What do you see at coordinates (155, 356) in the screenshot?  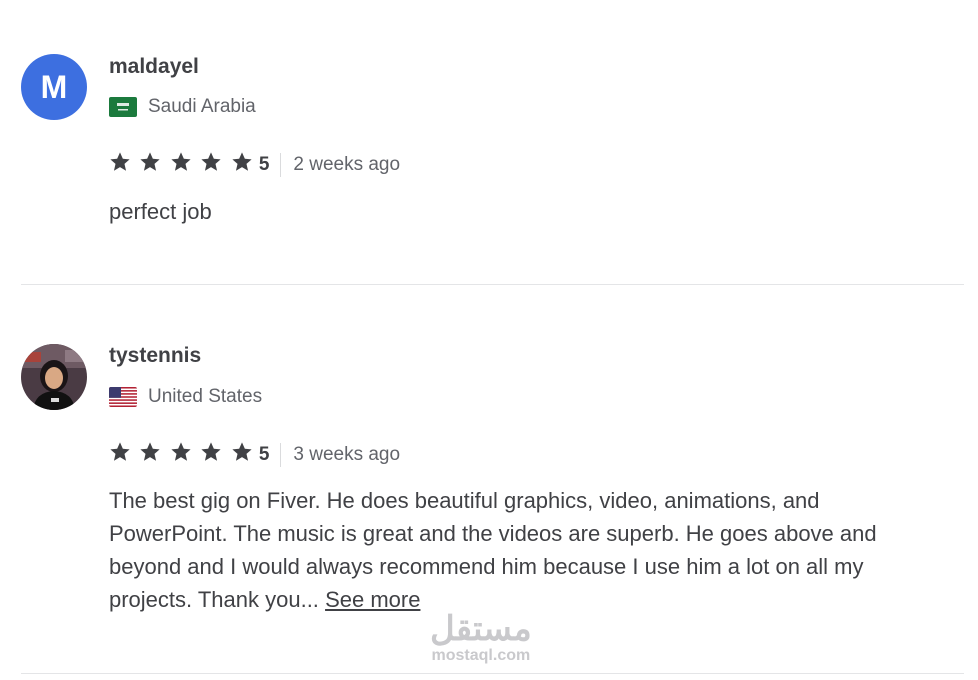 I see `reviewer-username: tystennis` at bounding box center [155, 356].